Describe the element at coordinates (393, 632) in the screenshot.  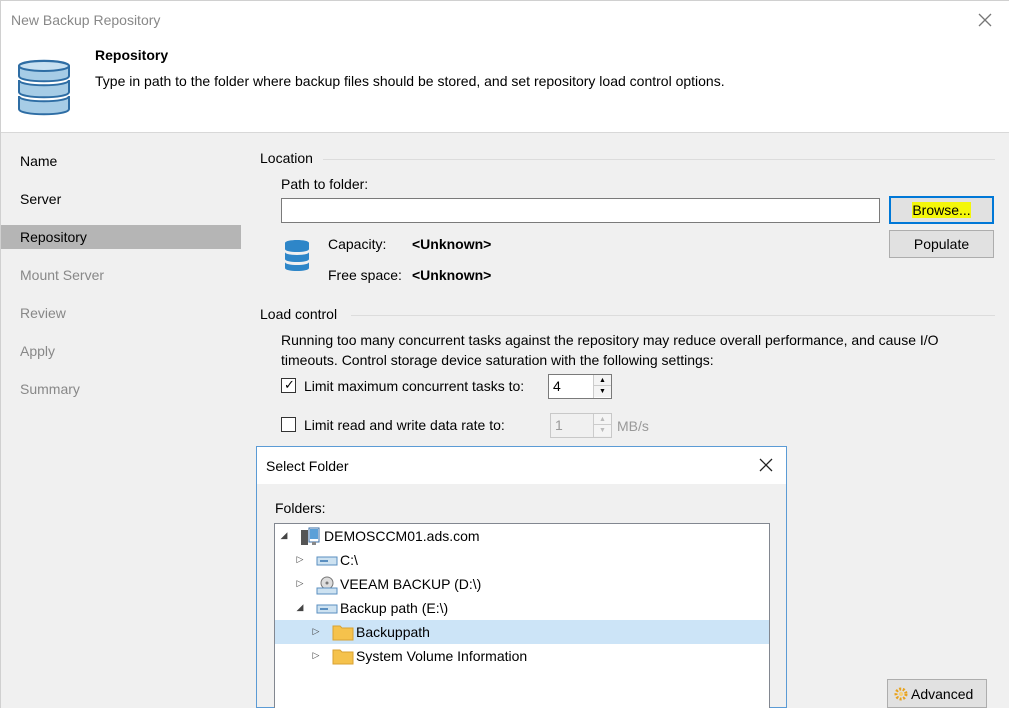
I see `tree-item-label: Backuppath` at that location.